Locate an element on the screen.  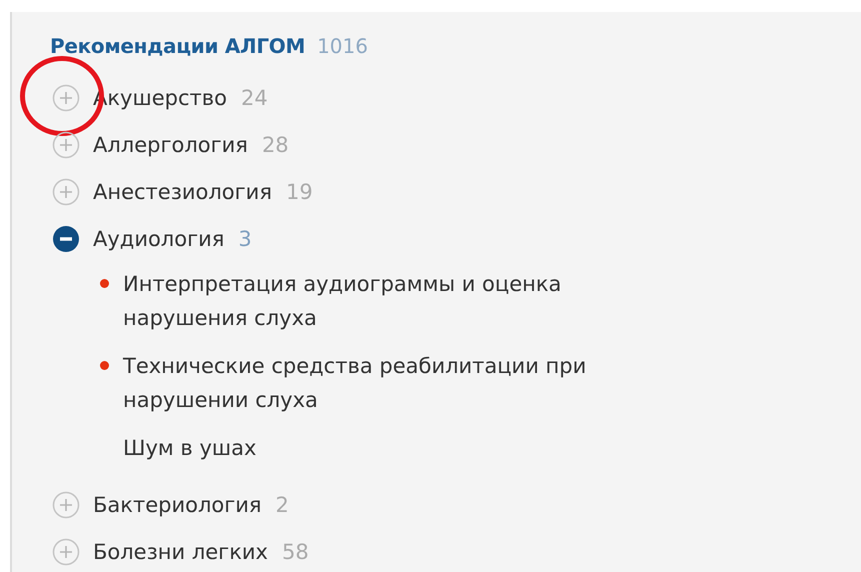
category-link: Аудиология is located at coordinates (158, 238).